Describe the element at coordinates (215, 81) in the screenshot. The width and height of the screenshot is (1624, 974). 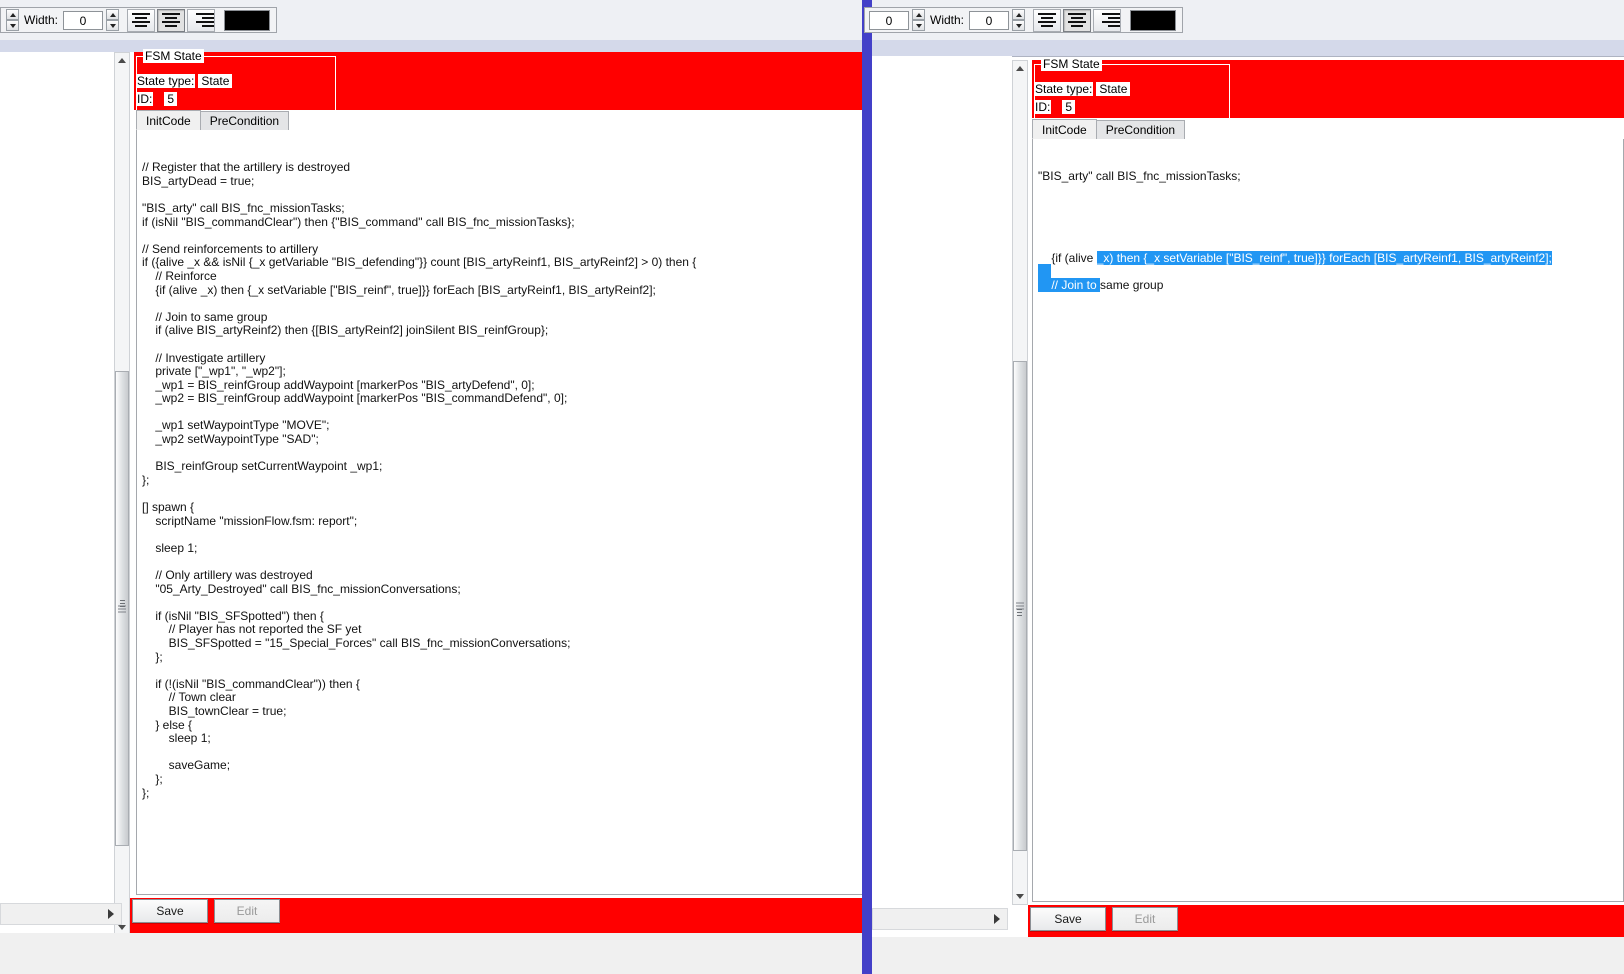
I see `left-state-type-value: State` at that location.